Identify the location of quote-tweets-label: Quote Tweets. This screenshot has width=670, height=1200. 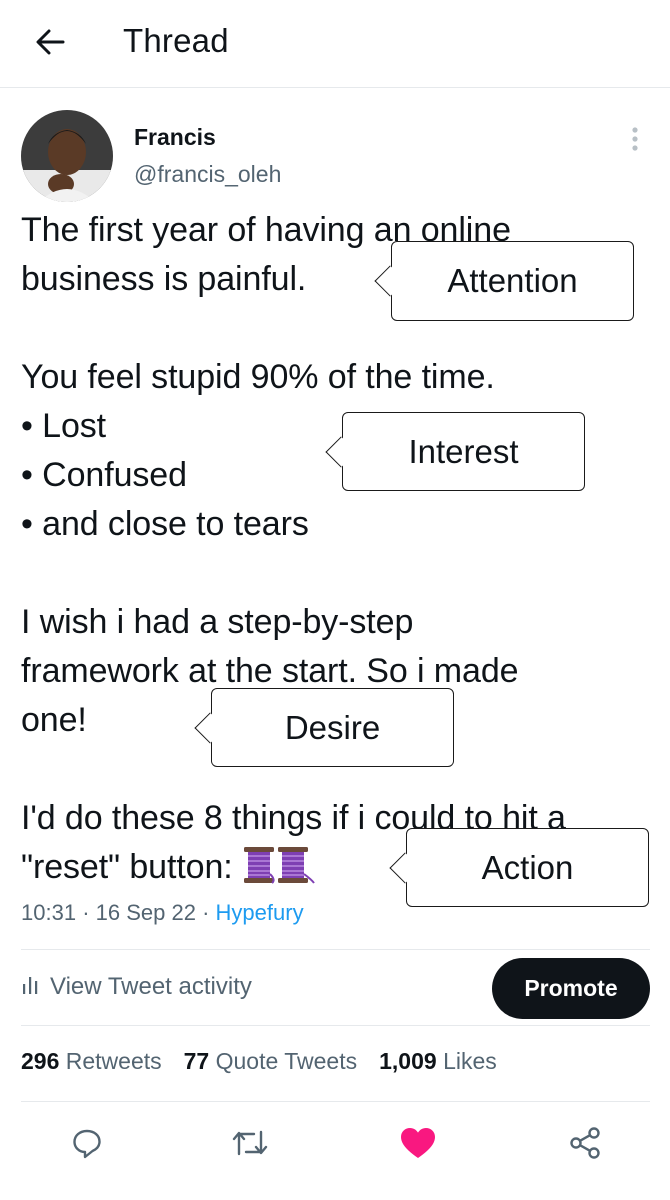
(286, 1061).